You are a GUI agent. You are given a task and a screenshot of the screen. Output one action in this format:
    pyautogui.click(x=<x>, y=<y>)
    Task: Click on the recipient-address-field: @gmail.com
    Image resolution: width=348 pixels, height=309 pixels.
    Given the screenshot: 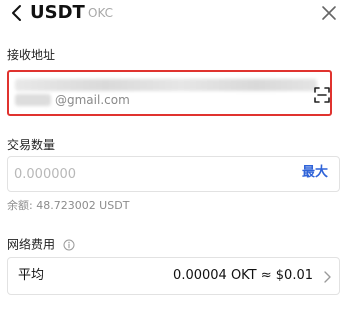 What is the action you would take?
    pyautogui.click(x=169, y=93)
    